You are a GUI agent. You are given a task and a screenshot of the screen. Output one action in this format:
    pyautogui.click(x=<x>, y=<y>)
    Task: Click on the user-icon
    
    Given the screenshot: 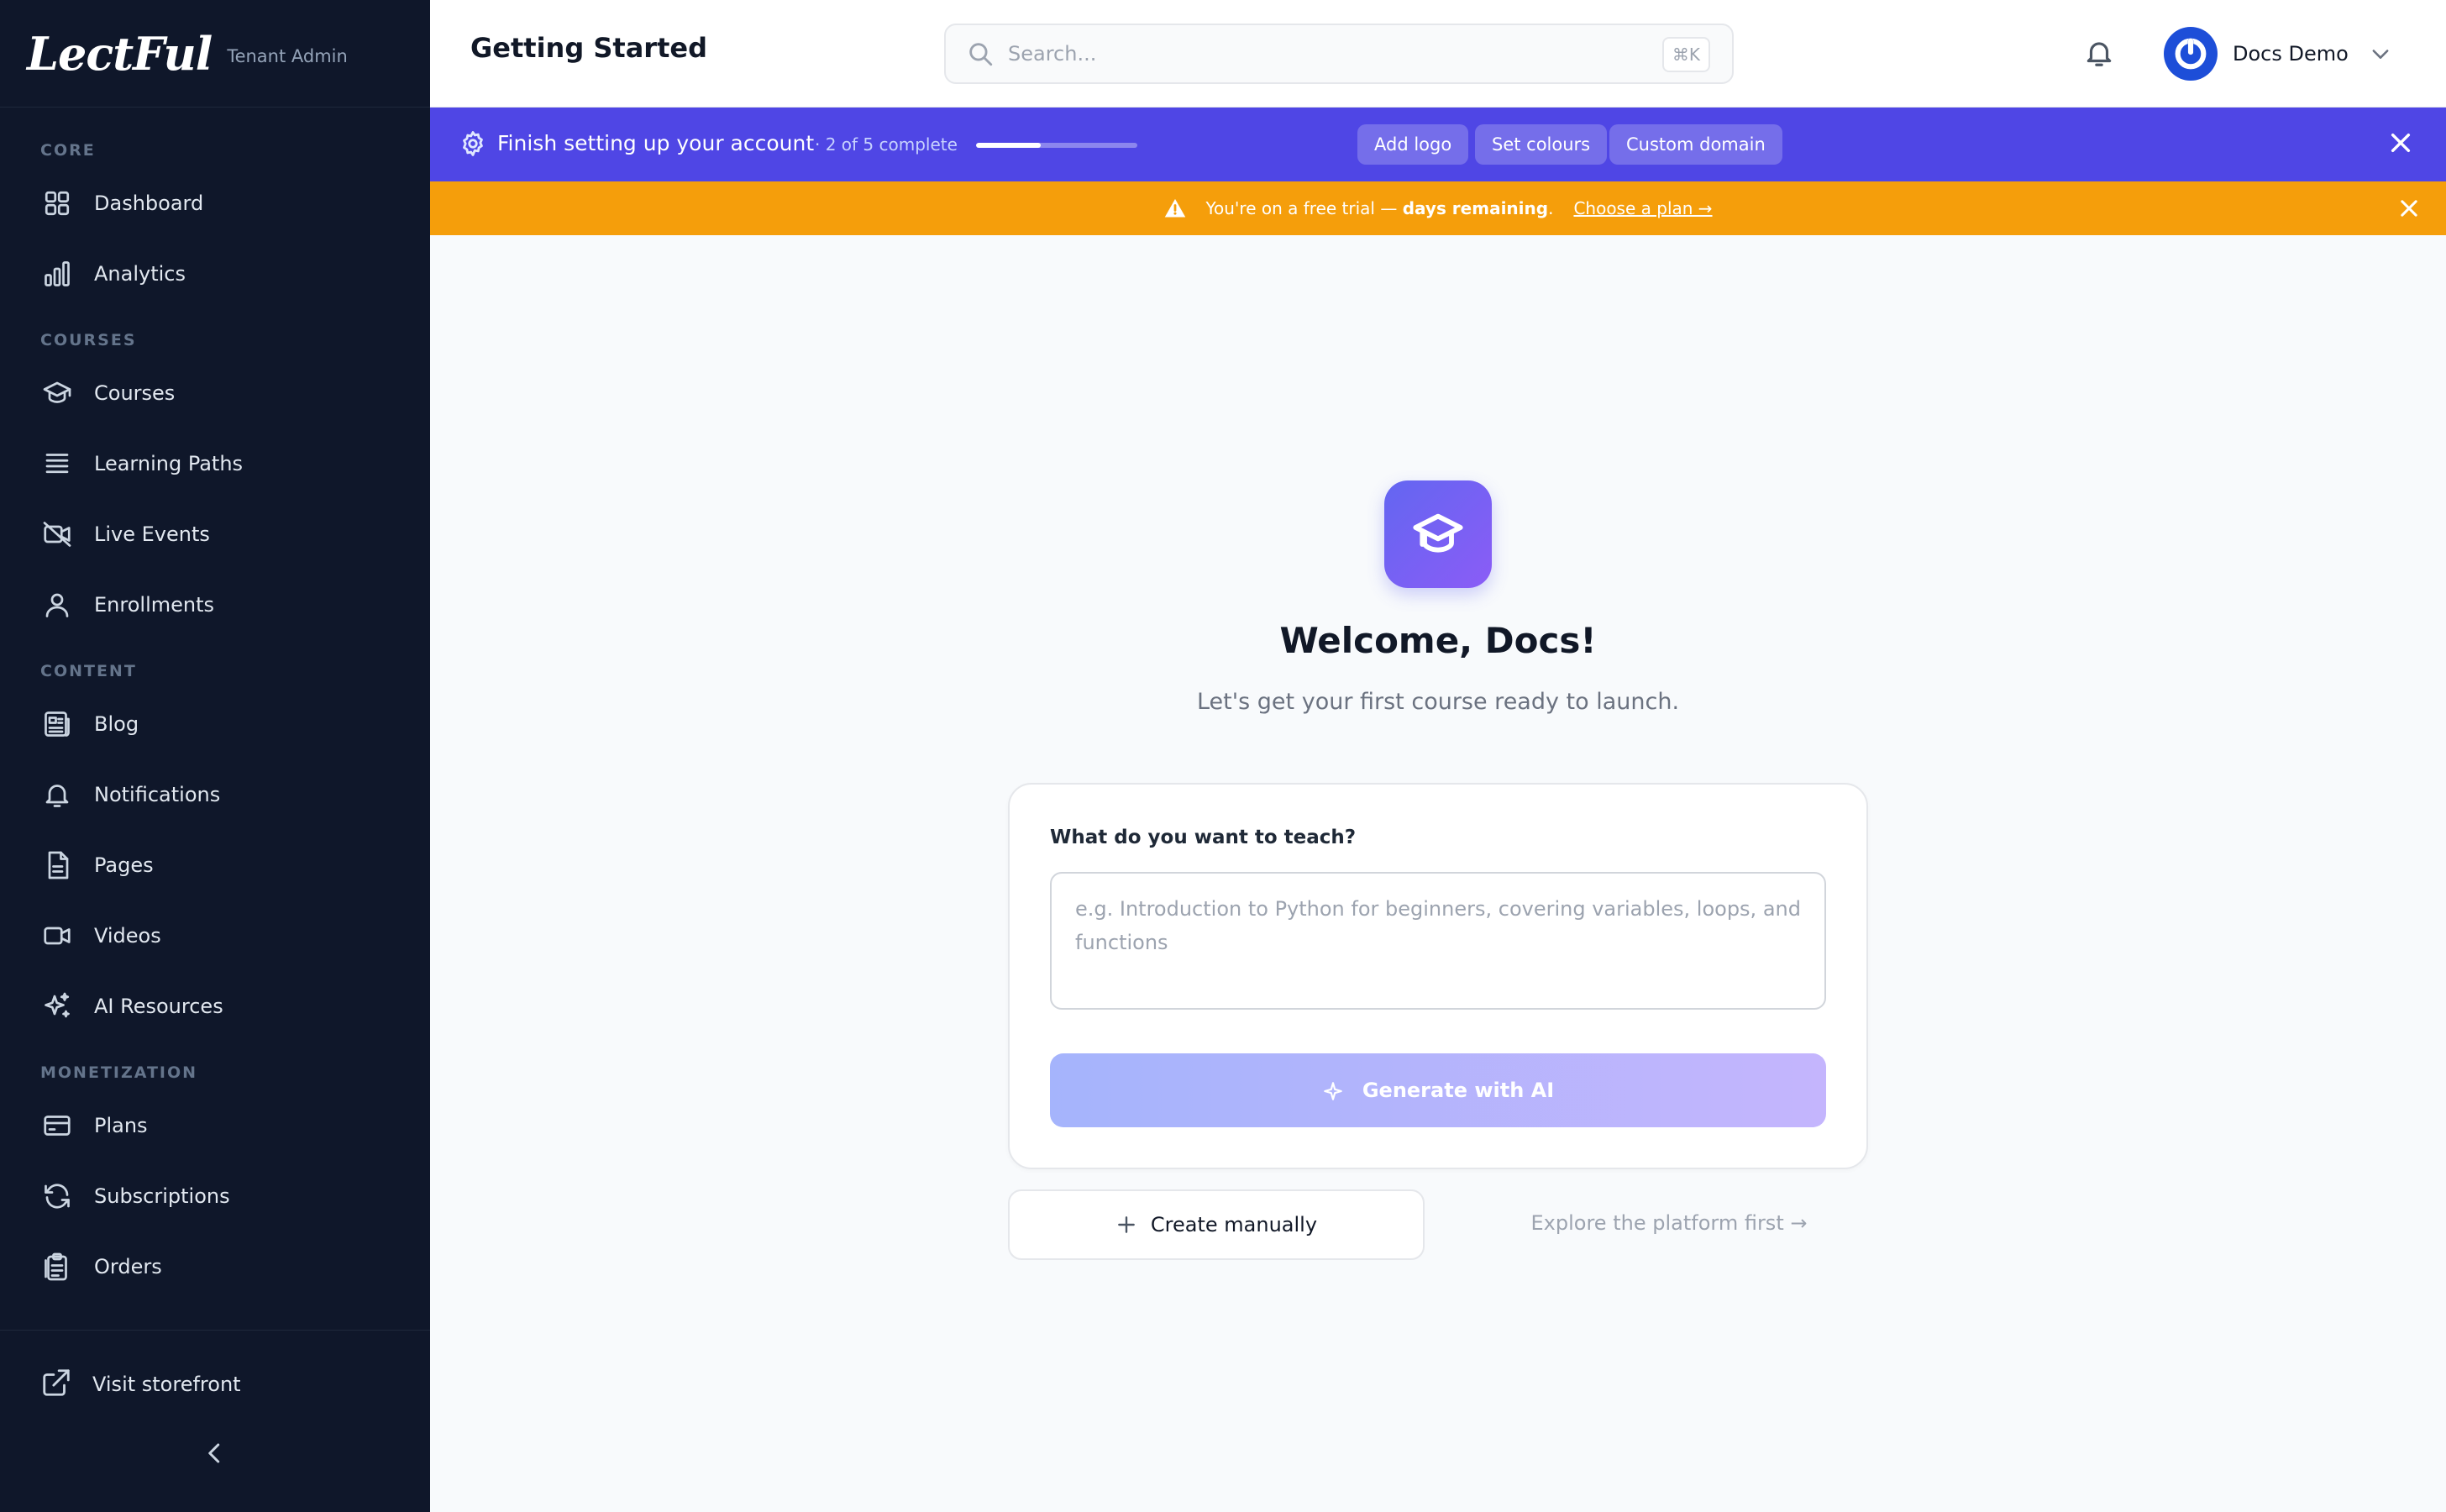 What is the action you would take?
    pyautogui.click(x=57, y=605)
    